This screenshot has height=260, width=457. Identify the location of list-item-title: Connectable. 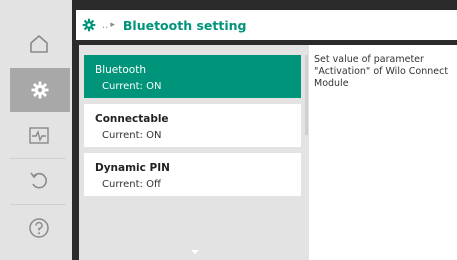
(132, 119).